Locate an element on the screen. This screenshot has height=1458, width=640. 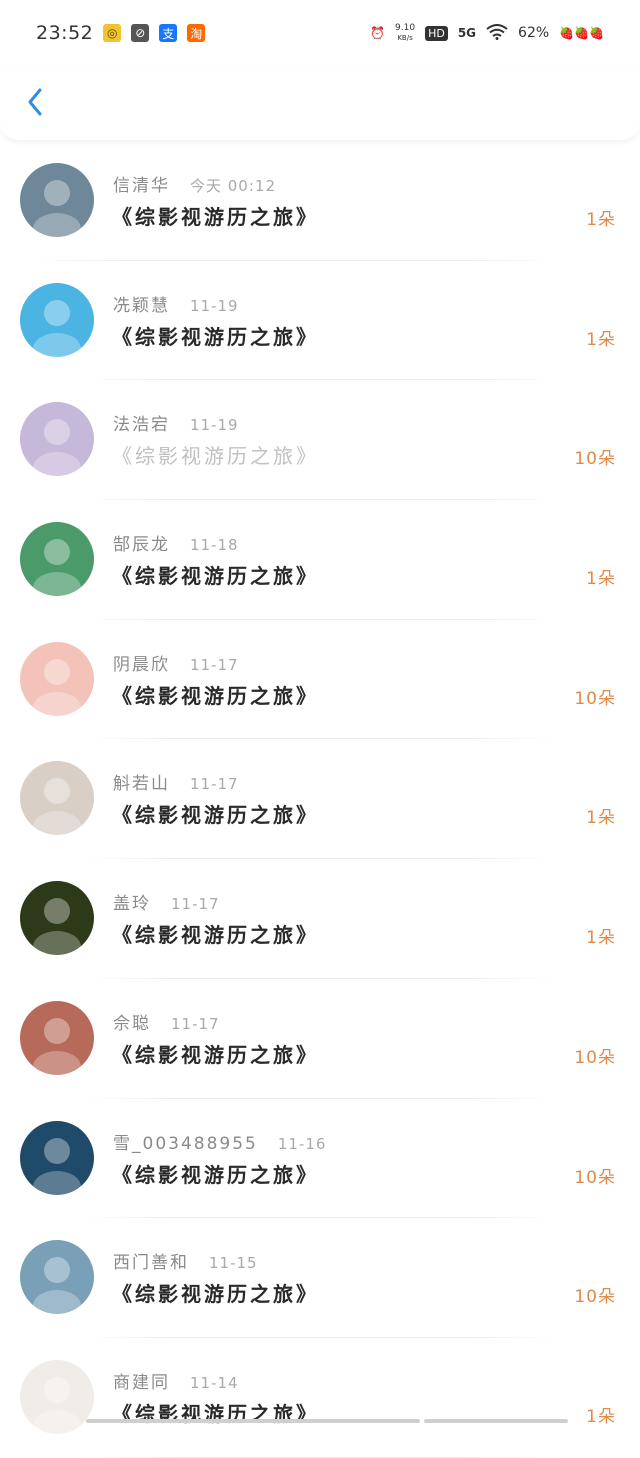
item-meta: 西门善和 11-15 is located at coordinates (185, 1260).